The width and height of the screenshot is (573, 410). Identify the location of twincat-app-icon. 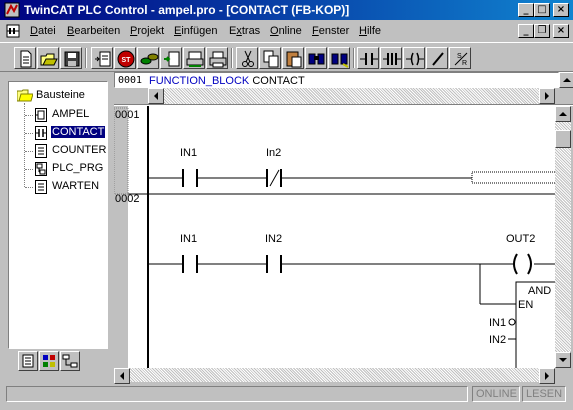
(12, 10).